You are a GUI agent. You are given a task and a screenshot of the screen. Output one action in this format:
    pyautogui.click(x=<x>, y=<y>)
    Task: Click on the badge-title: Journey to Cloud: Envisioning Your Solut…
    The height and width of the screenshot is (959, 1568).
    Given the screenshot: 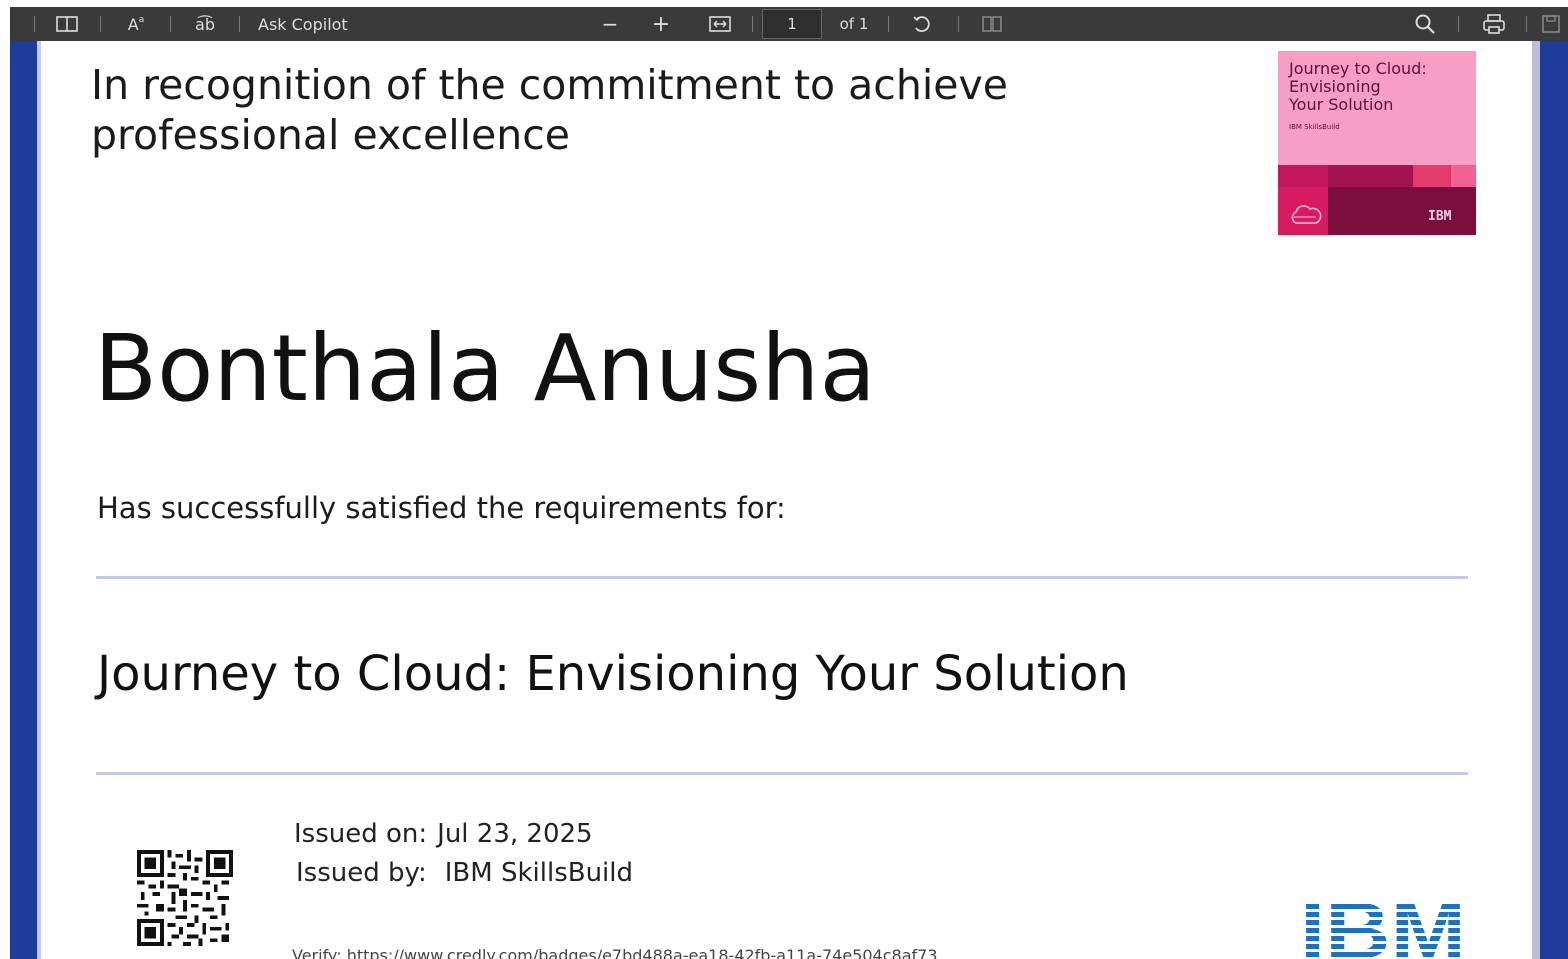 What is the action you would take?
    pyautogui.click(x=1379, y=87)
    